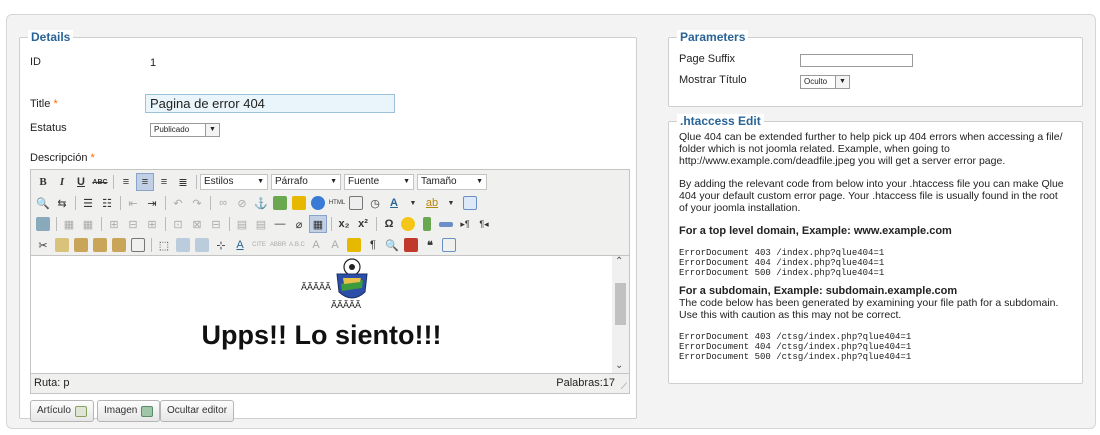 The height and width of the screenshot is (435, 1100). I want to click on horizontal-rule-icon: —, so click(280, 224).